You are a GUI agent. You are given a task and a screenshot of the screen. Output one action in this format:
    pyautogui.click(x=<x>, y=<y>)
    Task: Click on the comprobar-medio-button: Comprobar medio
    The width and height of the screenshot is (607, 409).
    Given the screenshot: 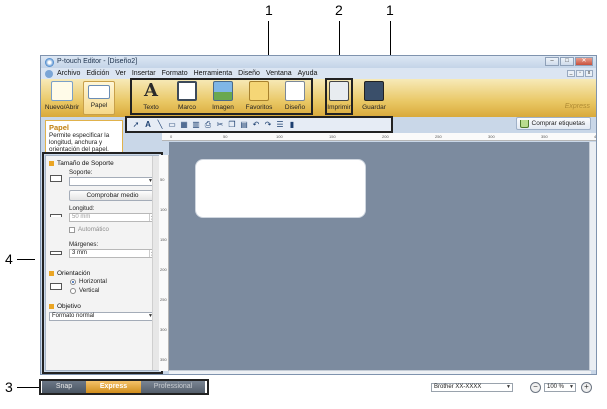 What is the action you would take?
    pyautogui.click(x=112, y=195)
    